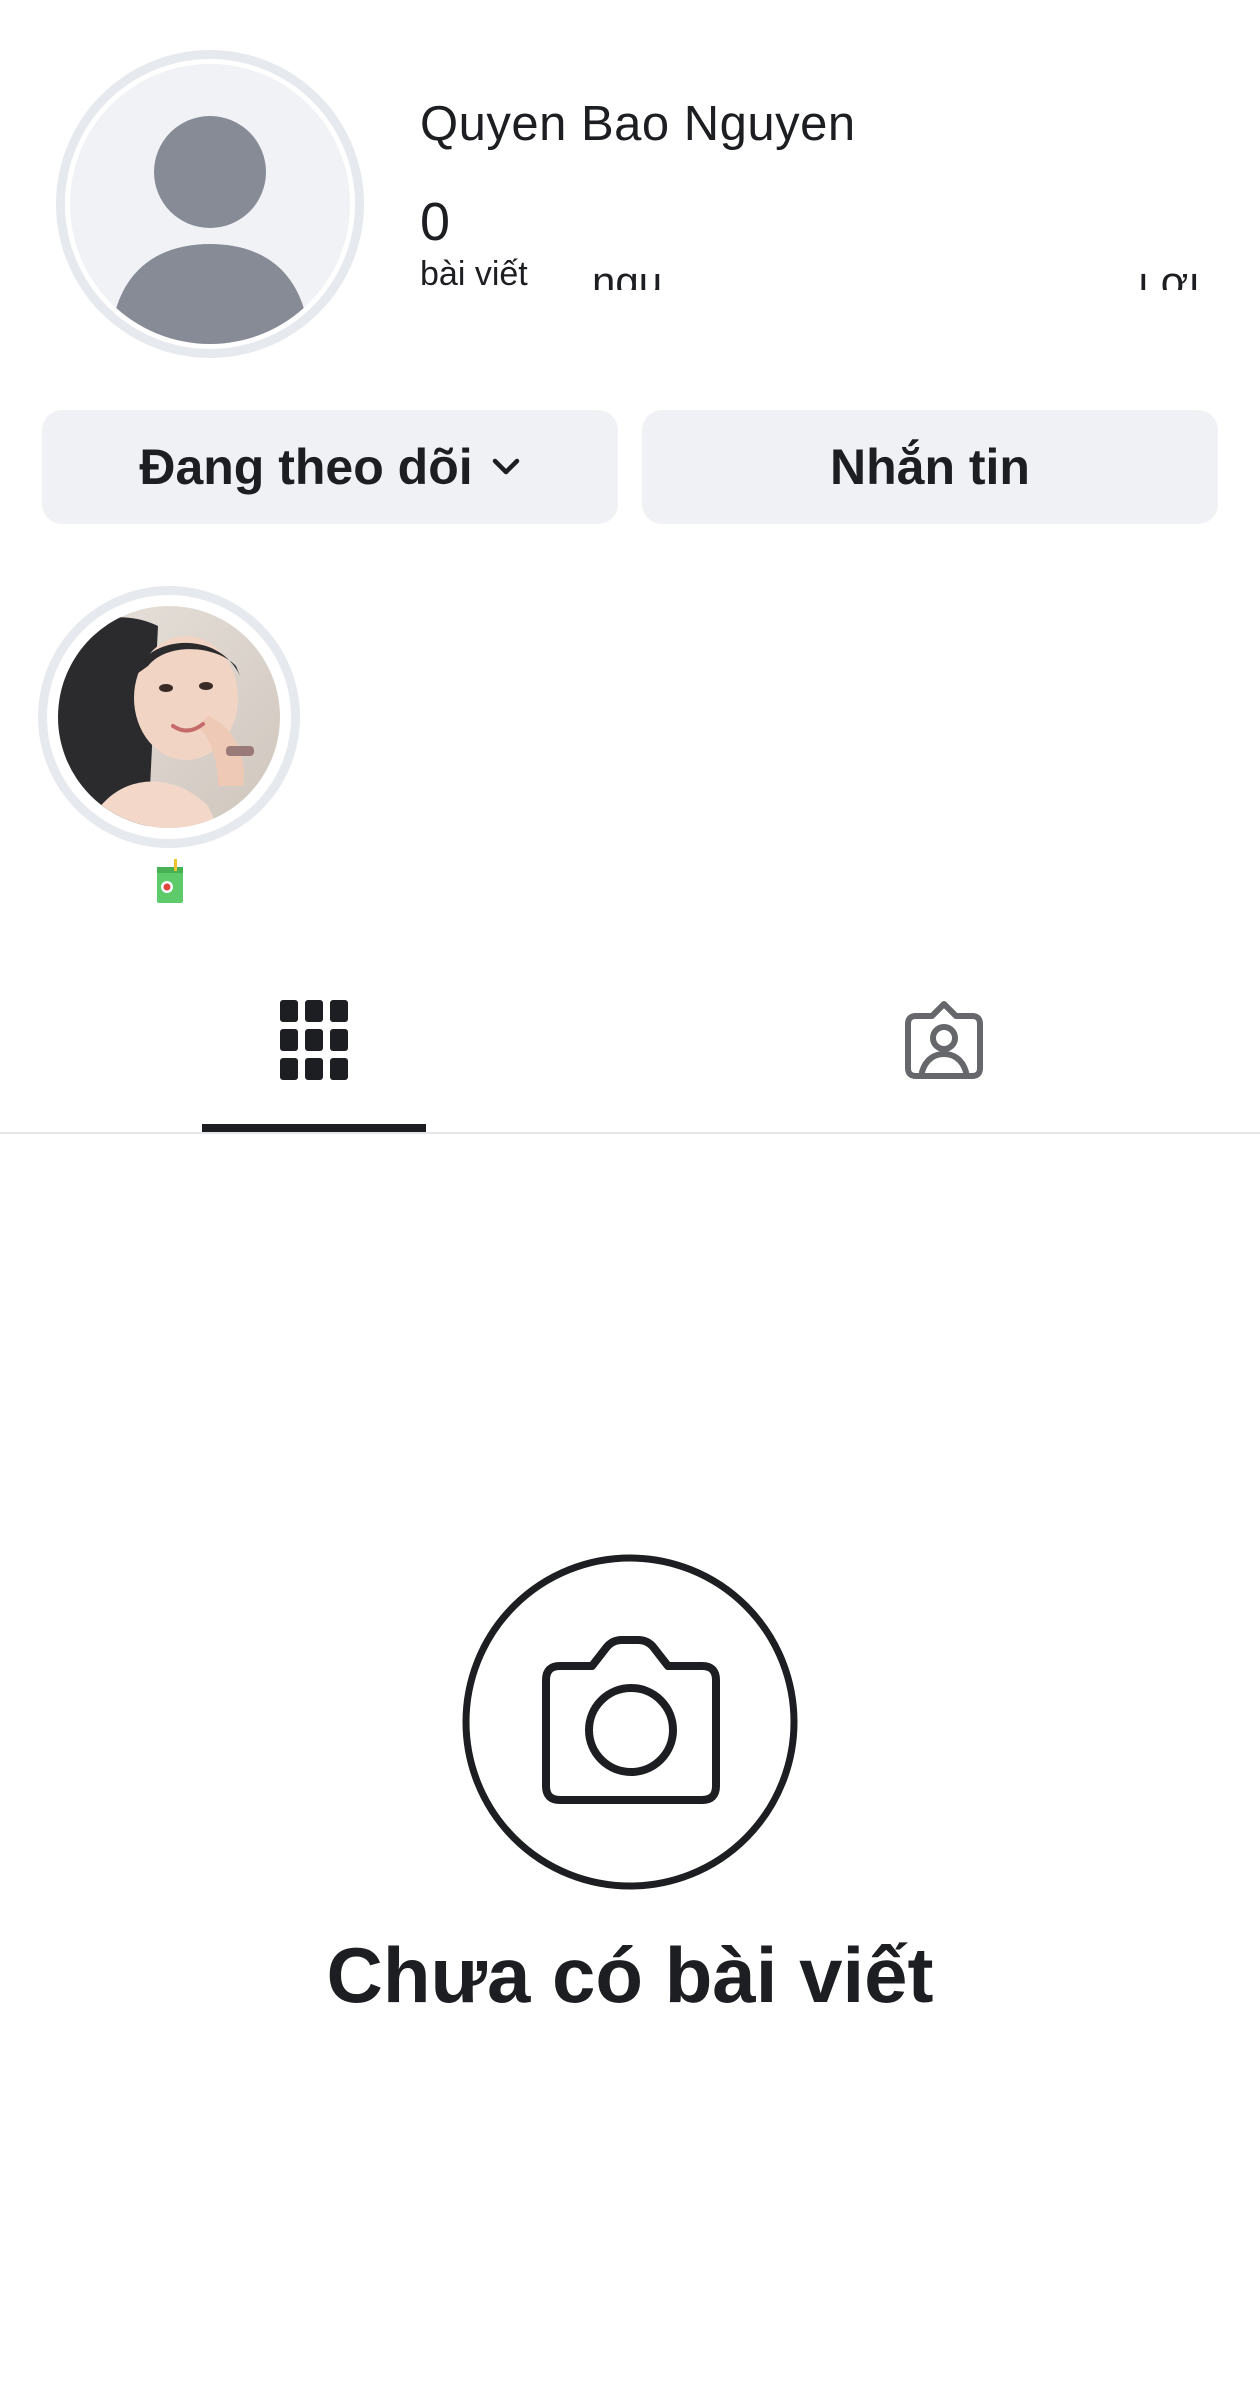  I want to click on posts-count: 0, so click(435, 222).